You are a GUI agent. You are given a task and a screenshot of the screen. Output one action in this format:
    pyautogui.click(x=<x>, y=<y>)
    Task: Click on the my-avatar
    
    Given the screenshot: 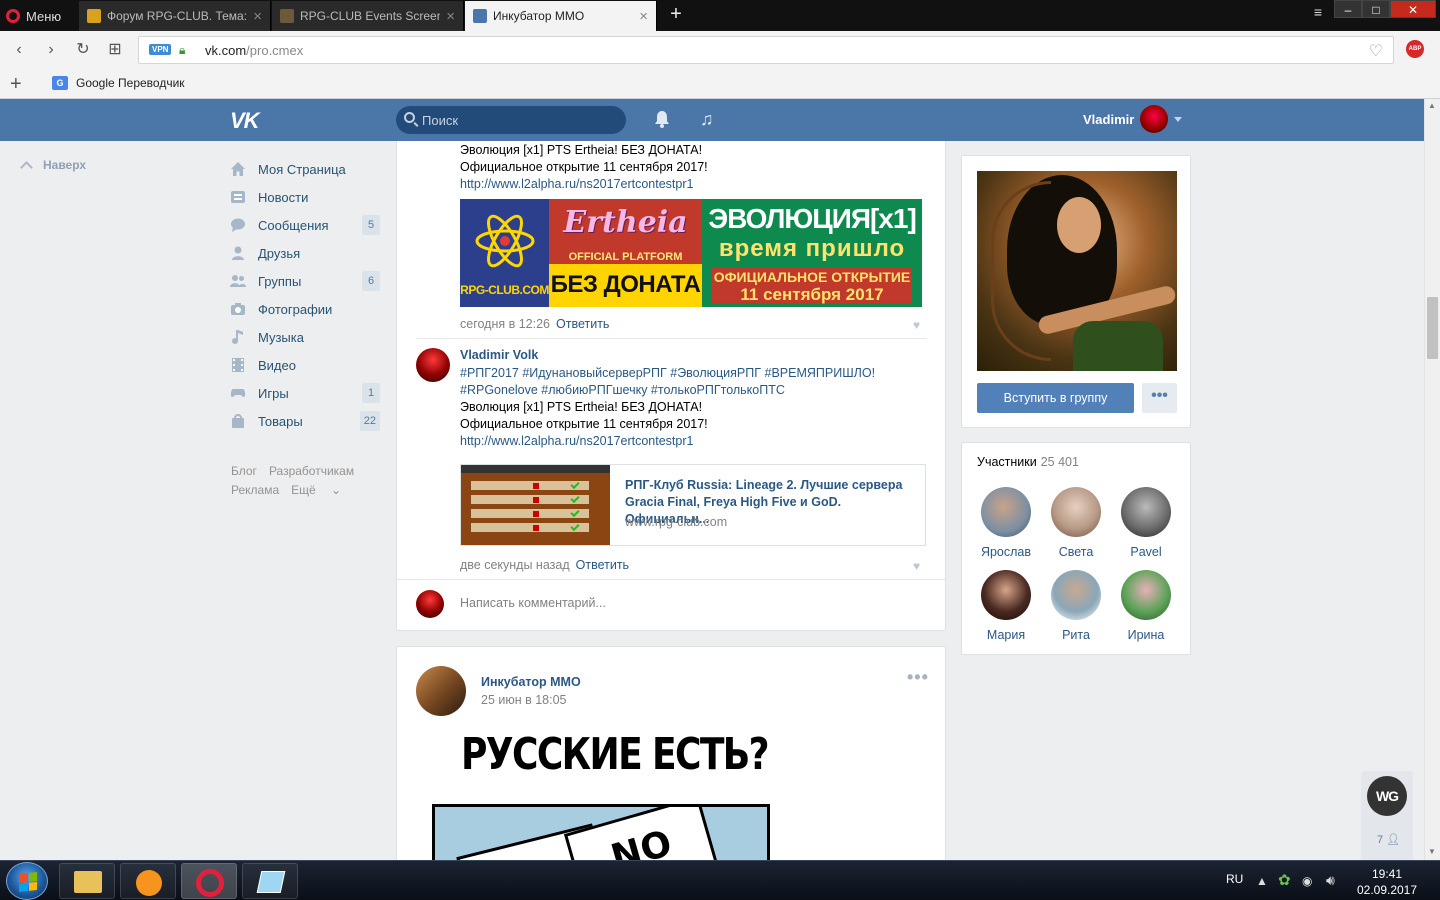 What is the action you would take?
    pyautogui.click(x=430, y=604)
    